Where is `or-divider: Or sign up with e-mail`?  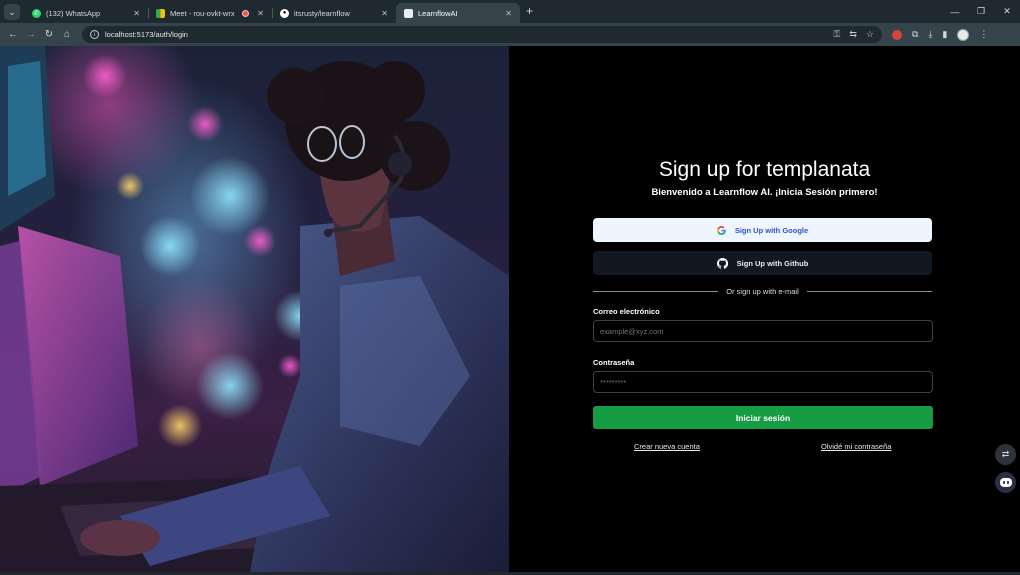
or-divider: Or sign up with e-mail is located at coordinates (762, 291).